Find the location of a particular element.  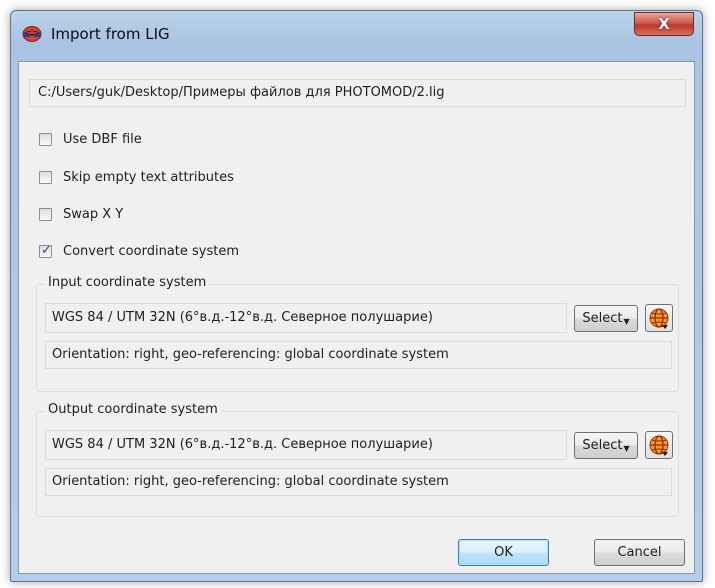

title-bar: Import from LIG X is located at coordinates (356, 36).